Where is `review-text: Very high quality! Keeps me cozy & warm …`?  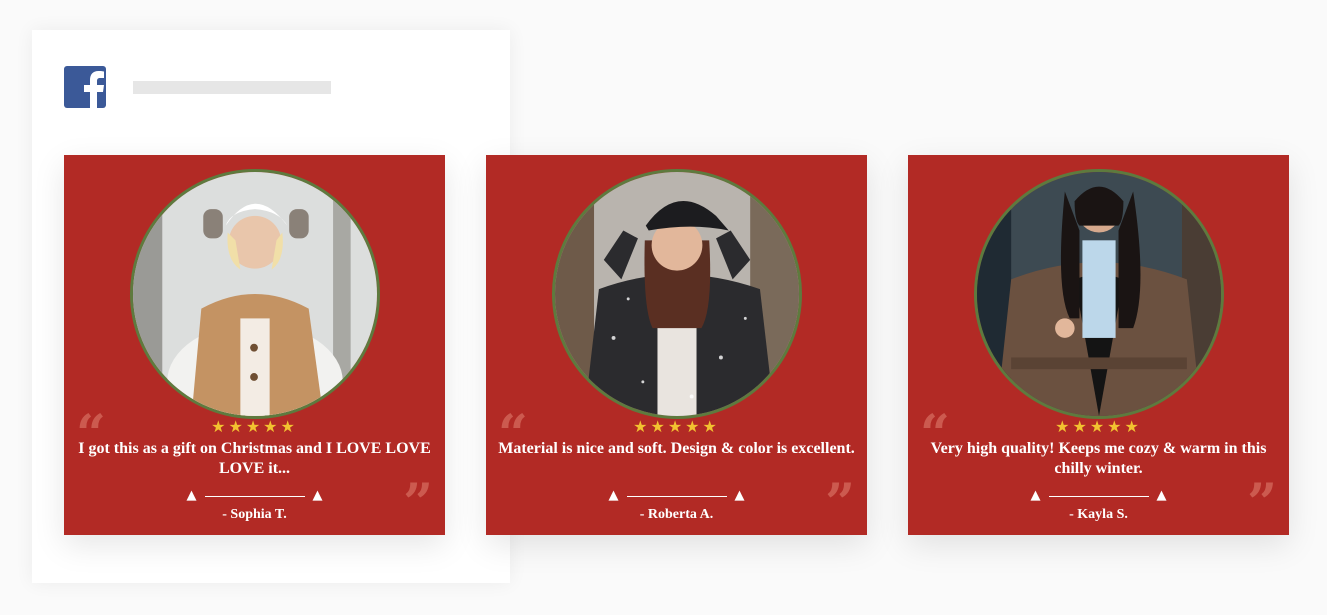
review-text: Very high quality! Keeps me cozy & warm … is located at coordinates (1098, 458).